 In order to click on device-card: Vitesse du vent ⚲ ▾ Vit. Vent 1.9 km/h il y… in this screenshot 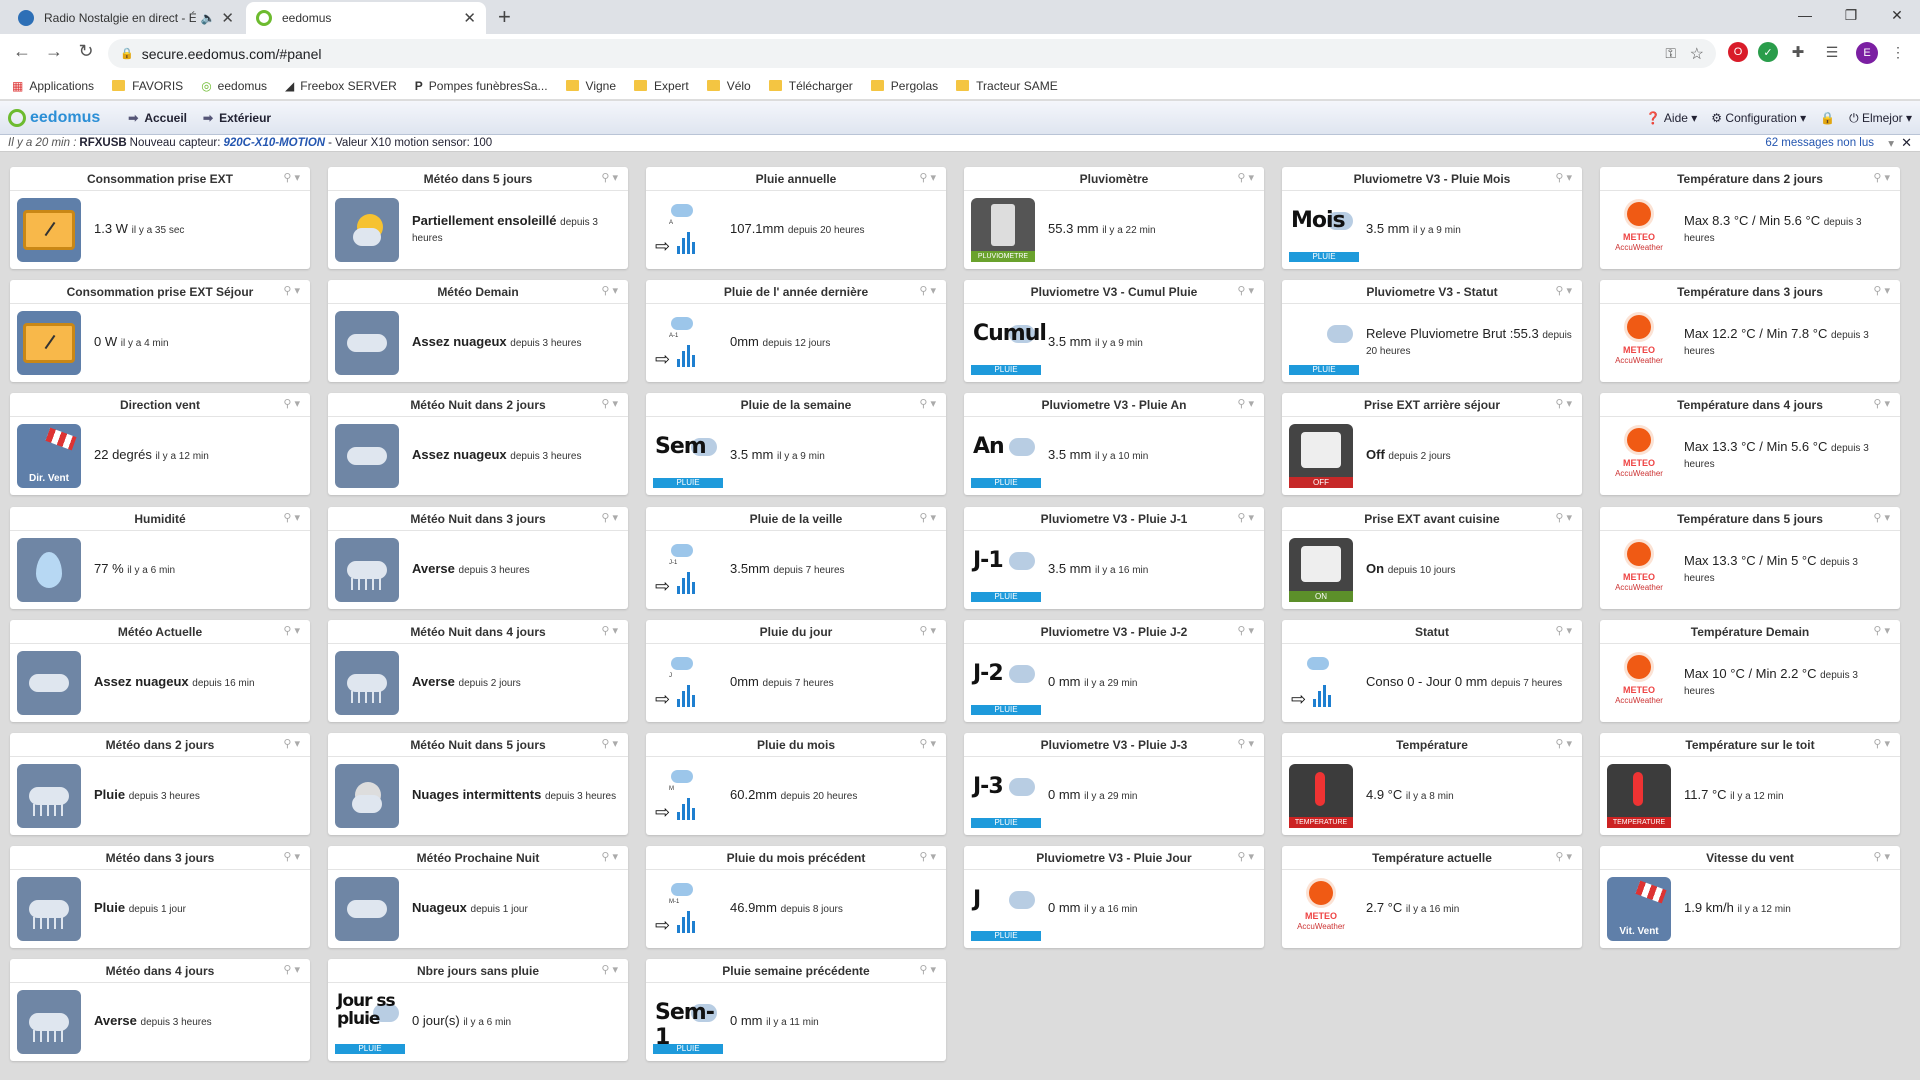, I will do `click(1750, 897)`.